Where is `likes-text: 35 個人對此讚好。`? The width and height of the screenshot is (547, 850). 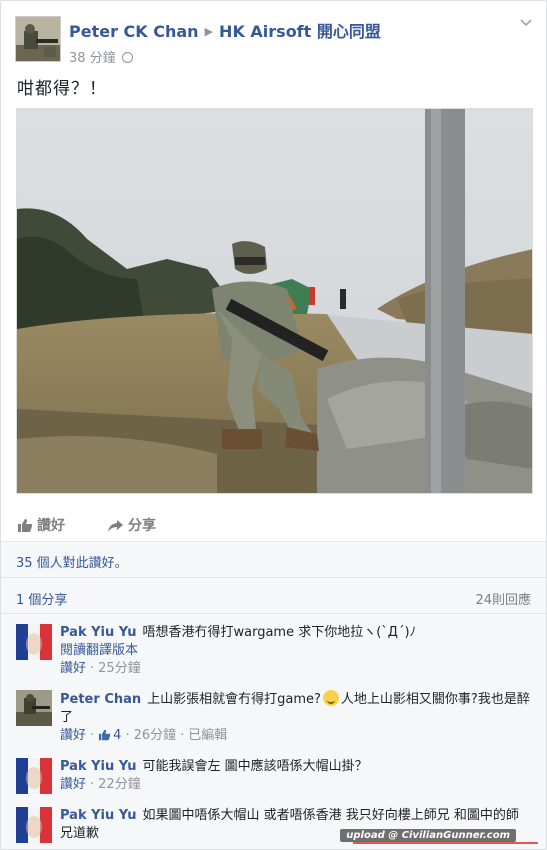
likes-text: 35 個人對此讚好。 is located at coordinates (72, 563).